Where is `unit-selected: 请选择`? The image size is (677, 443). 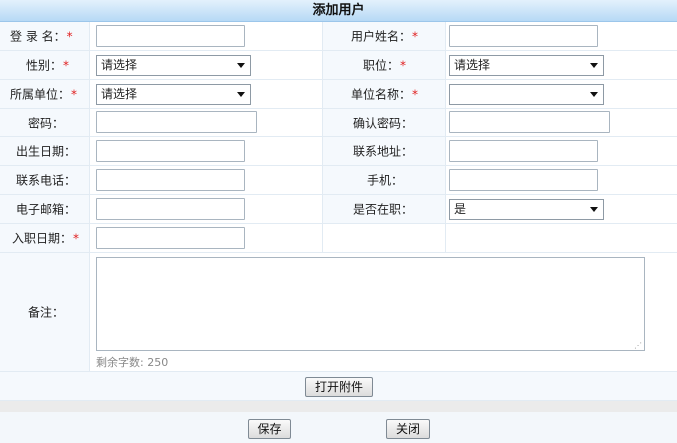
unit-selected: 请选择 is located at coordinates (119, 94).